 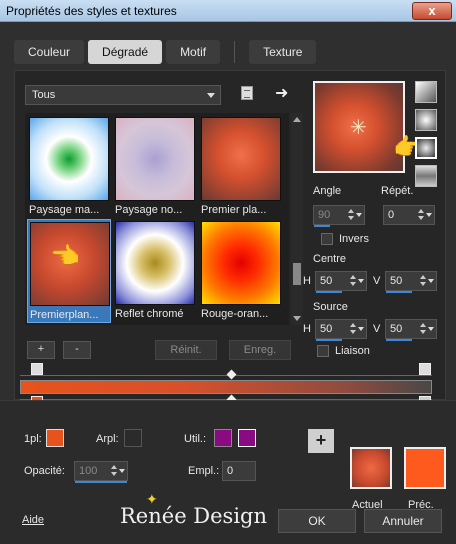 What do you see at coordinates (49, 52) in the screenshot?
I see `tab-couleur: Couleur` at bounding box center [49, 52].